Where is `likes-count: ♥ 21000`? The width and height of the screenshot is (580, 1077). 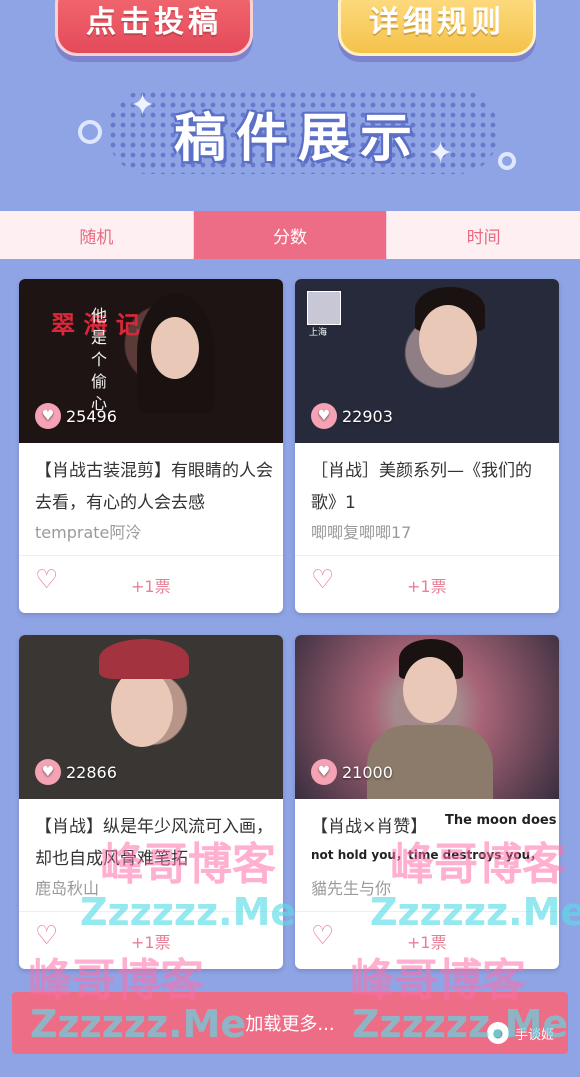 likes-count: ♥ 21000 is located at coordinates (352, 772).